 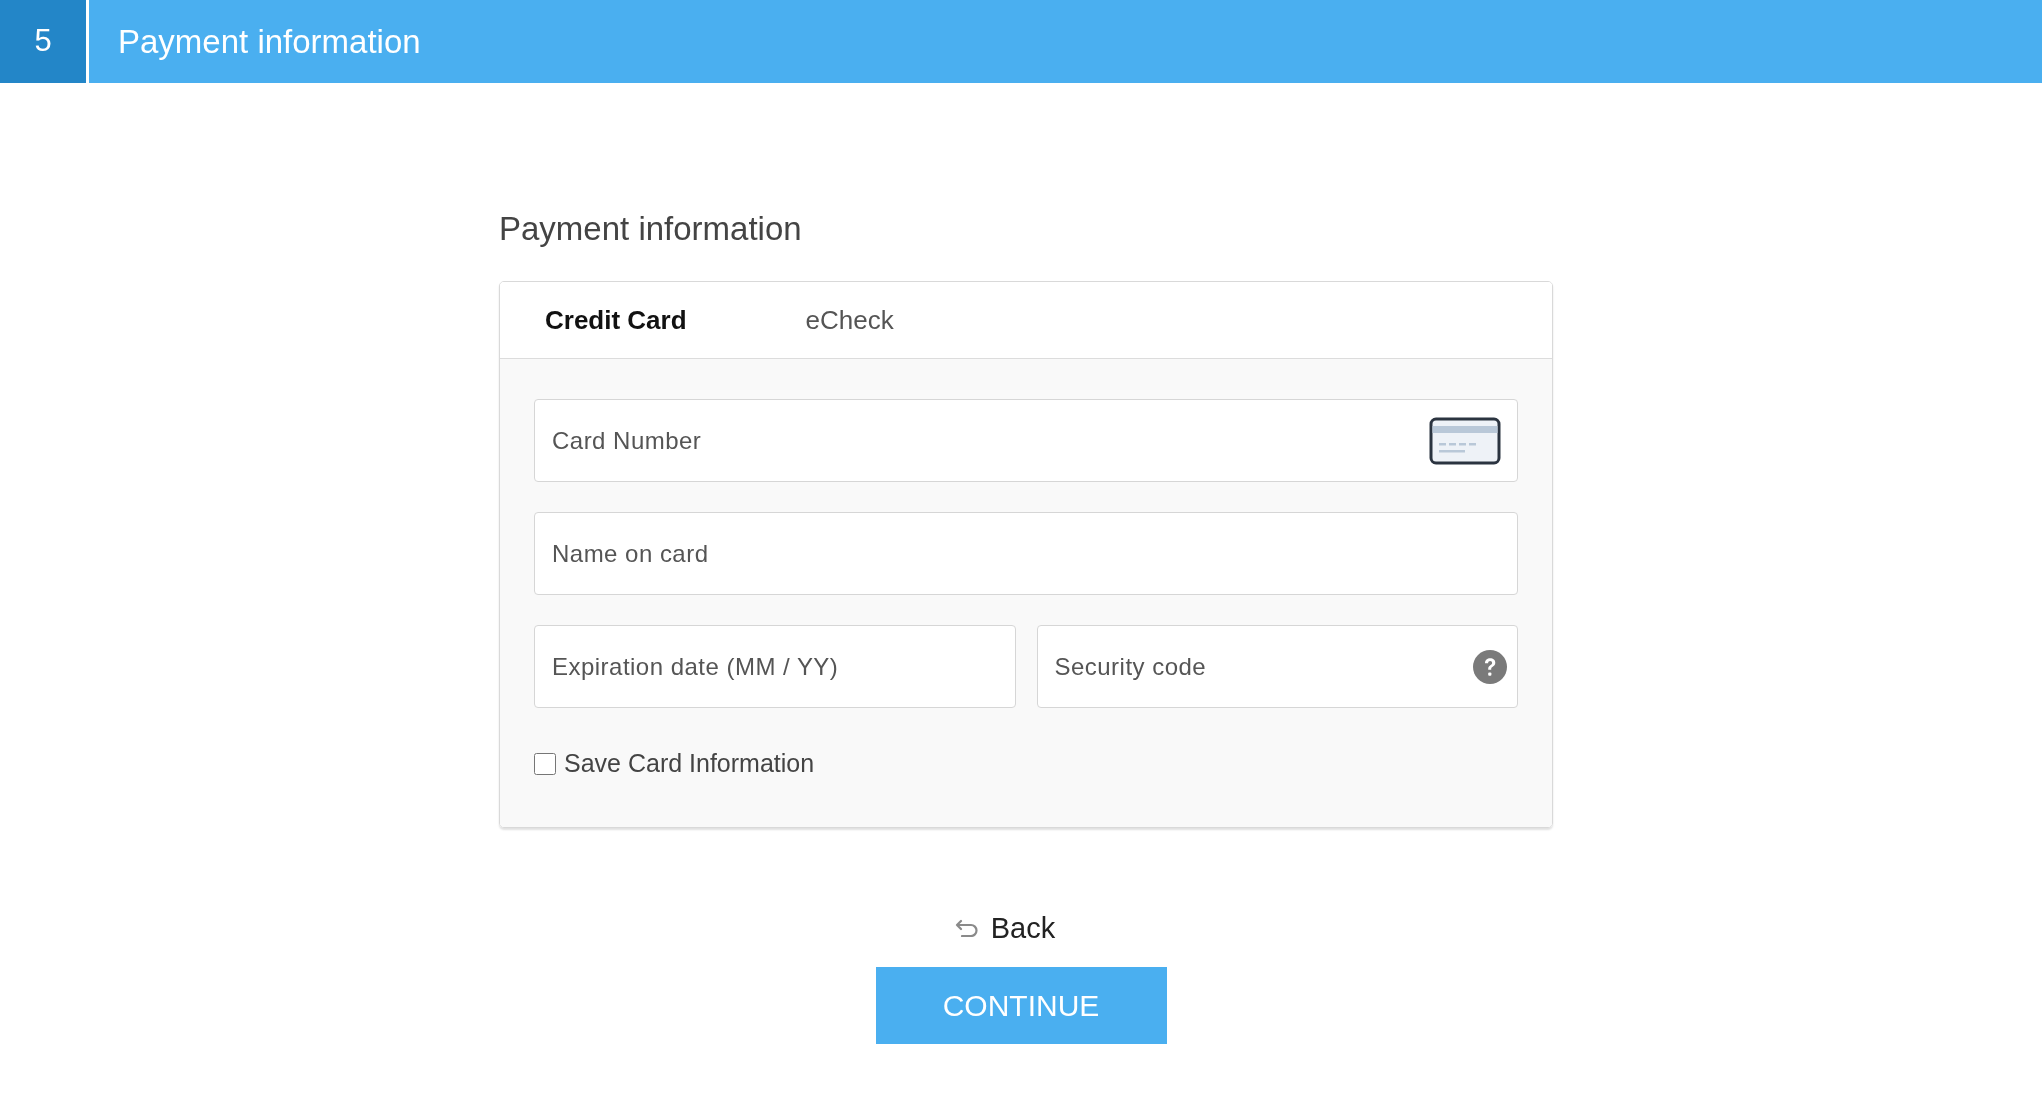 What do you see at coordinates (1026, 553) in the screenshot?
I see `input-field: Name on card` at bounding box center [1026, 553].